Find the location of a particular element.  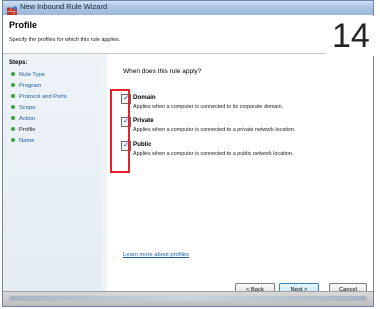

step-label: Protocol and Ports is located at coordinates (43, 97).